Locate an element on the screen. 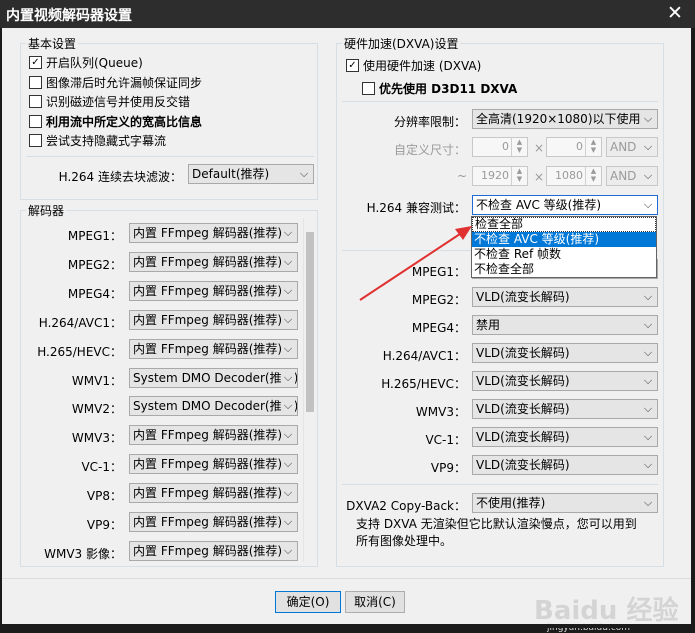 The width and height of the screenshot is (695, 633). basic-option-checkbox: ✓ 开启队列(Queue) is located at coordinates (86, 62).